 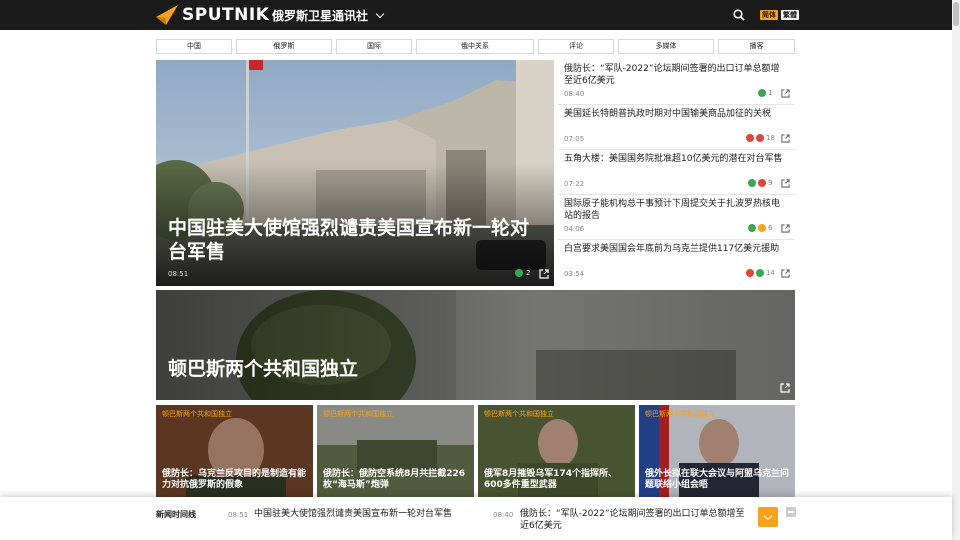 I want to click on side-news-time: 03:54, so click(x=574, y=274).